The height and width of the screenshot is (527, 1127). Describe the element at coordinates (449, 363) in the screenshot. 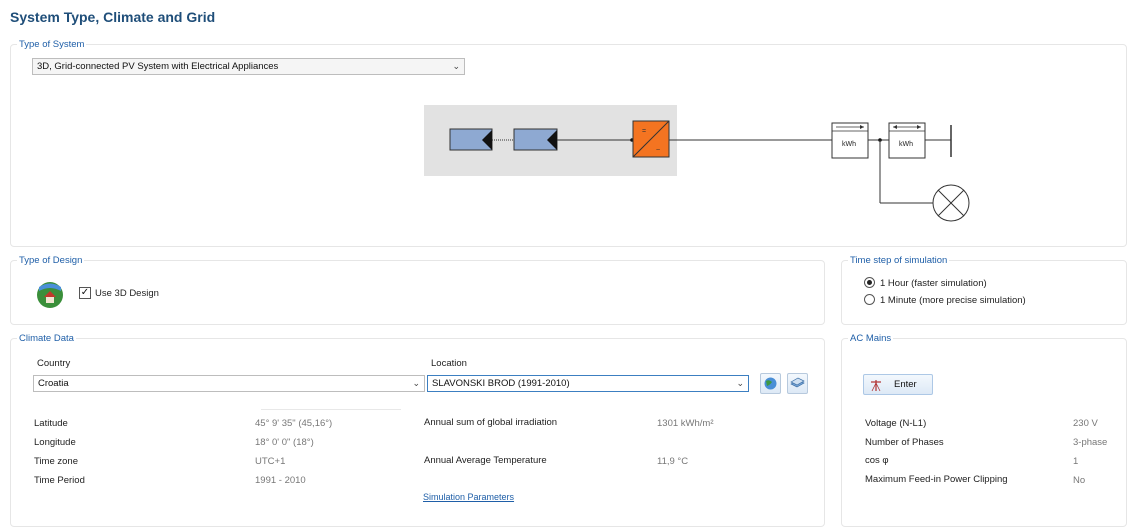

I see `location-label: Location` at that location.